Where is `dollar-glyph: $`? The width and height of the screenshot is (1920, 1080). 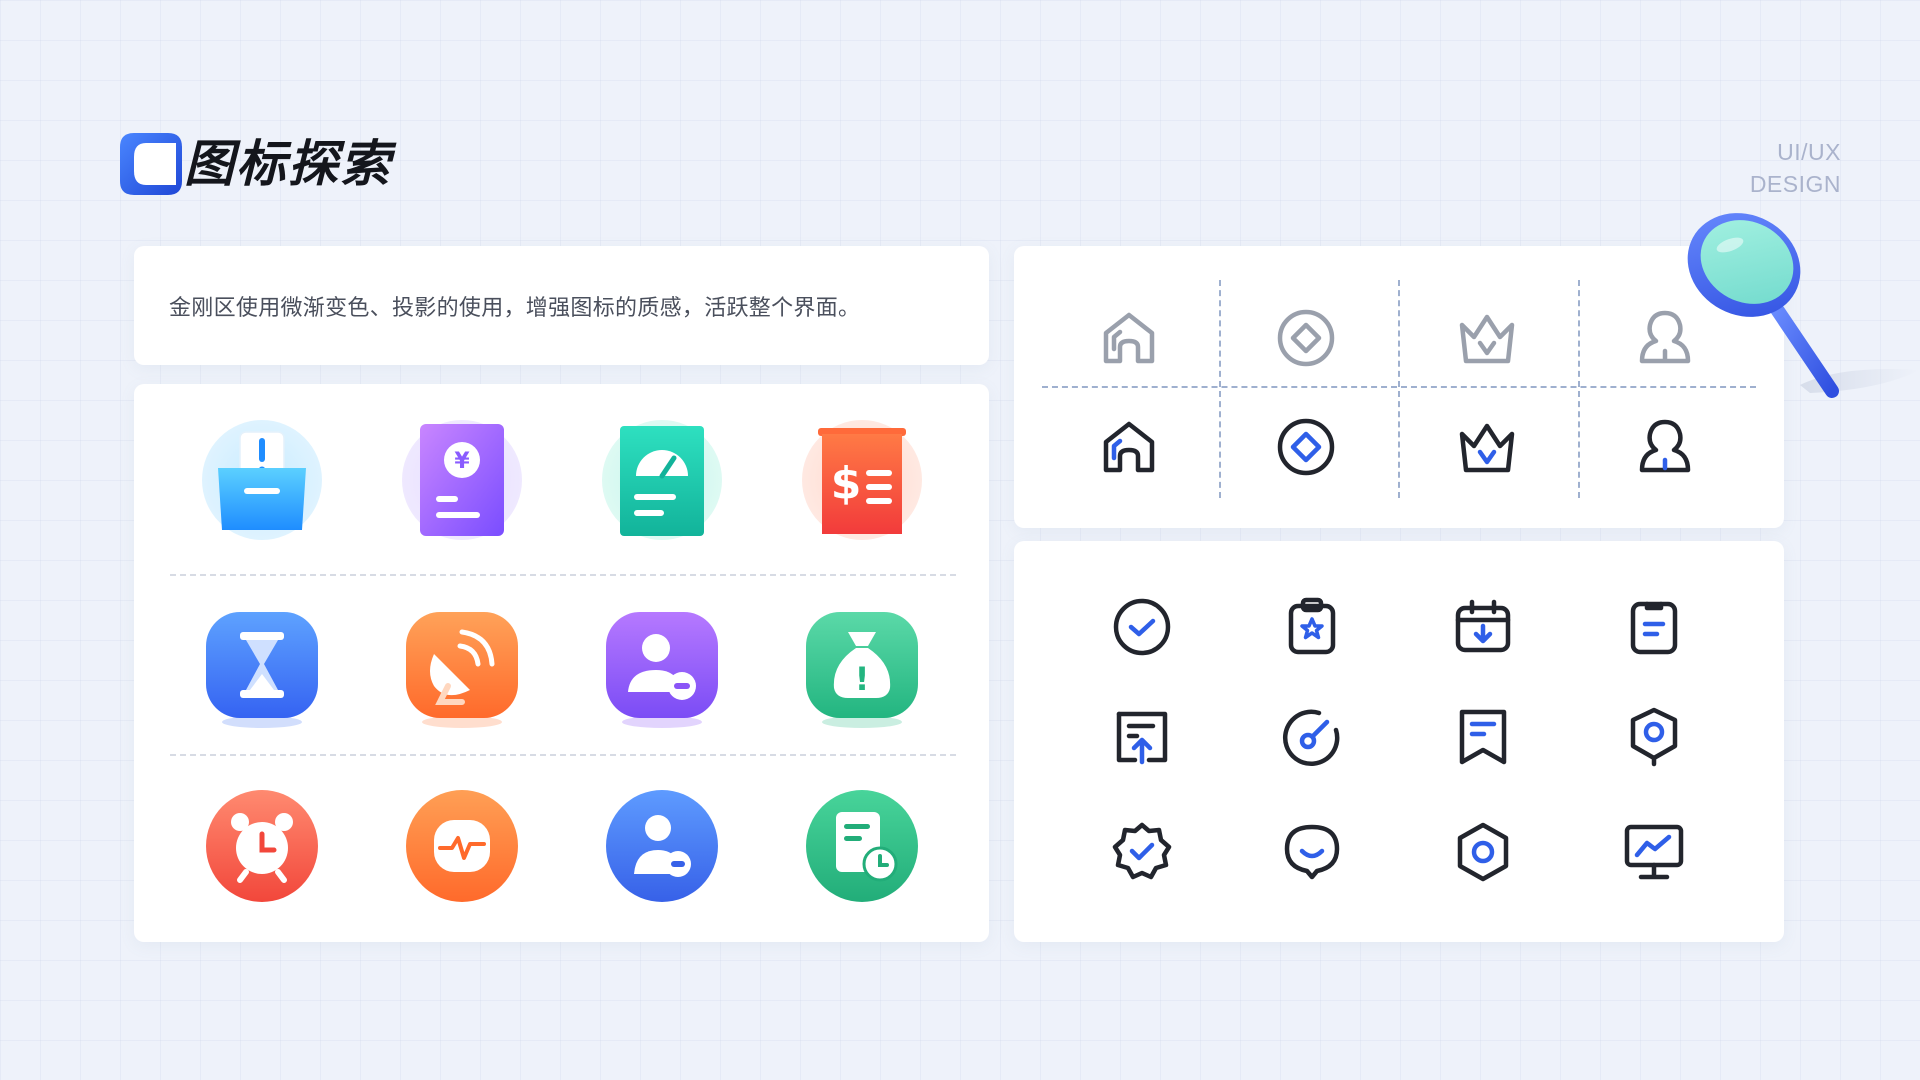 dollar-glyph: $ is located at coordinates (846, 483).